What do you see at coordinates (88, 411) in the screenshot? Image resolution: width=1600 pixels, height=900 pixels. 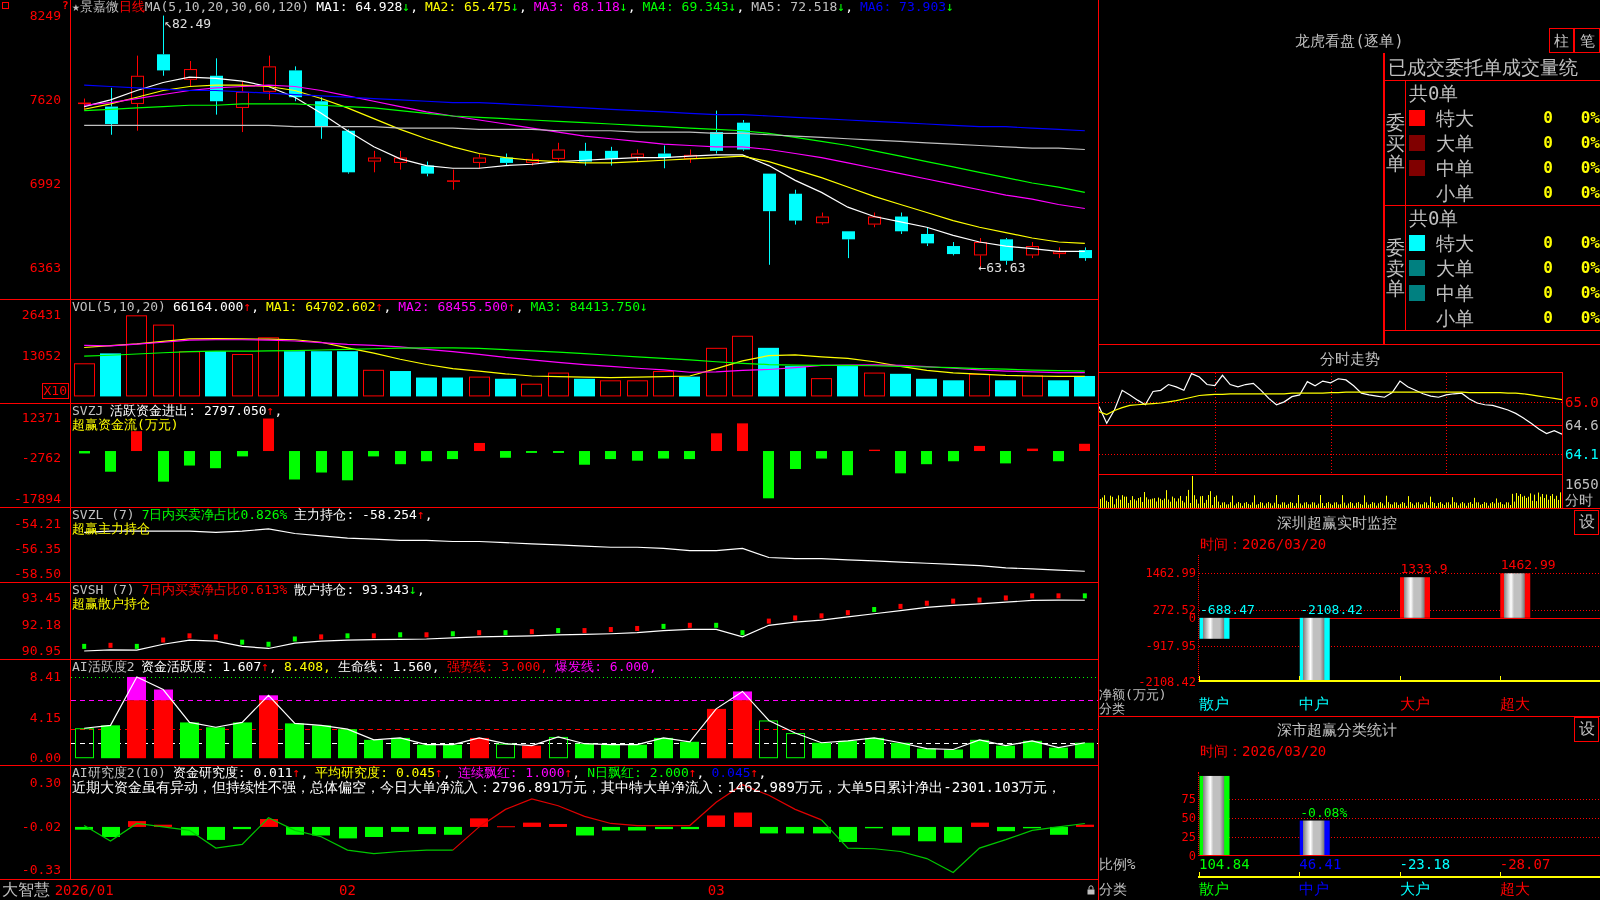 I see `indicator-name: SVZJ` at bounding box center [88, 411].